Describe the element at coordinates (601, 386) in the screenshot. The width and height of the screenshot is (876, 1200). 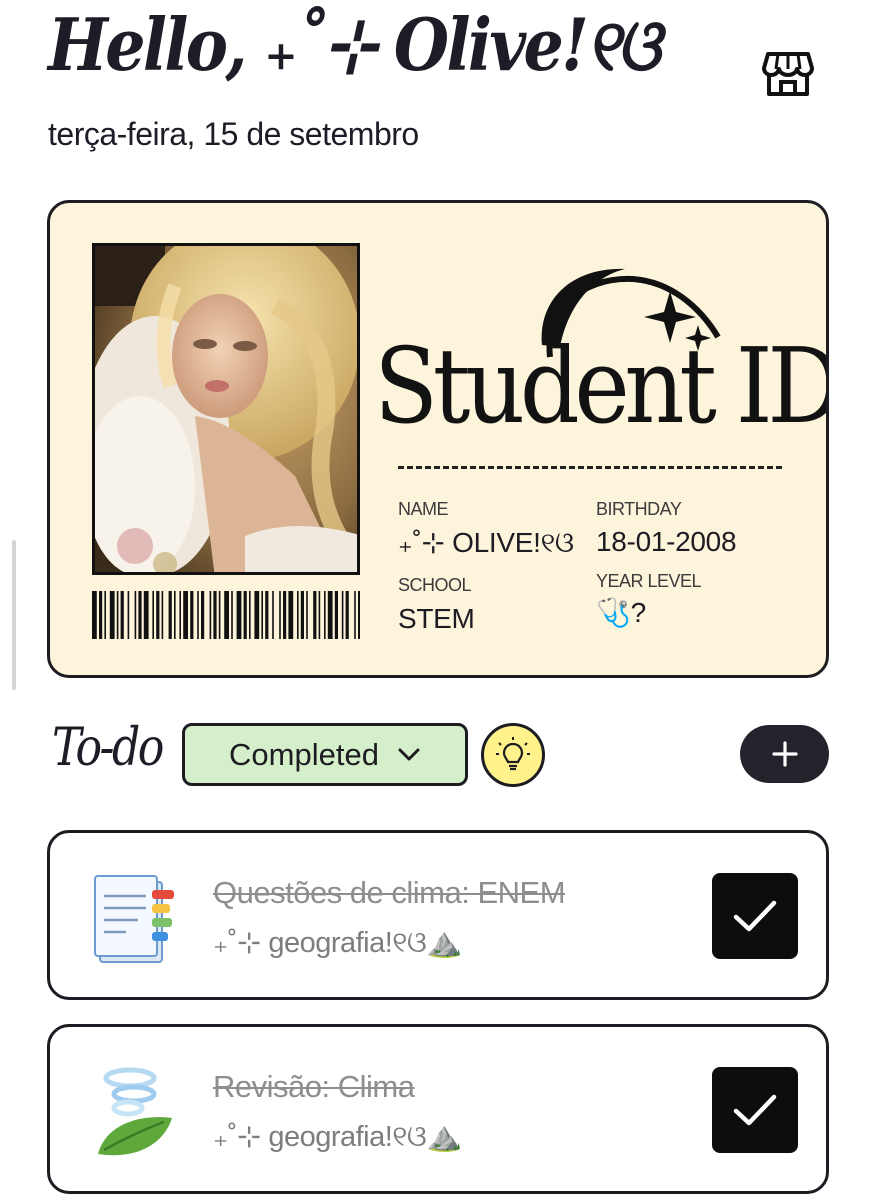
I see `student-id-title: Student ID` at that location.